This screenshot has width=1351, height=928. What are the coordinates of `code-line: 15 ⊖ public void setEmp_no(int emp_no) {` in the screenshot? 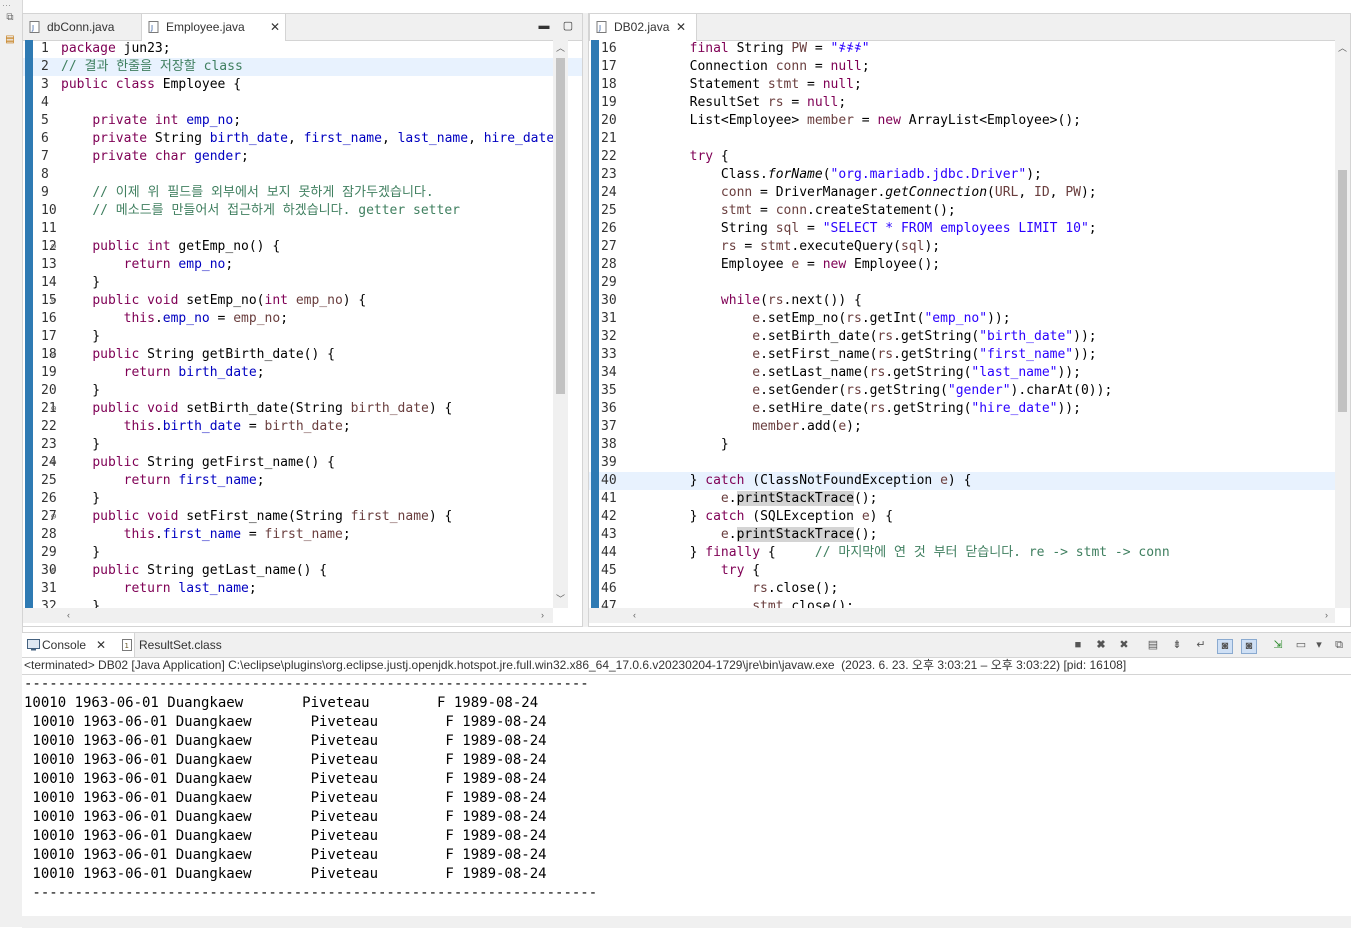 It's located at (302, 301).